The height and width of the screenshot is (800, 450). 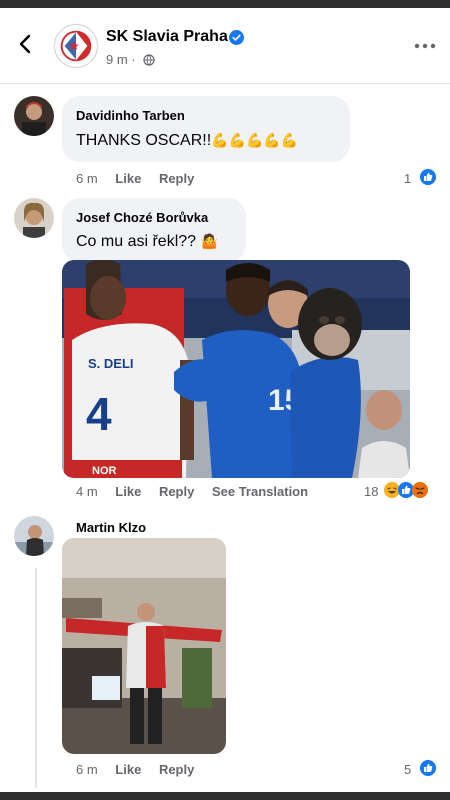 What do you see at coordinates (407, 769) in the screenshot?
I see `reaction-count: 5` at bounding box center [407, 769].